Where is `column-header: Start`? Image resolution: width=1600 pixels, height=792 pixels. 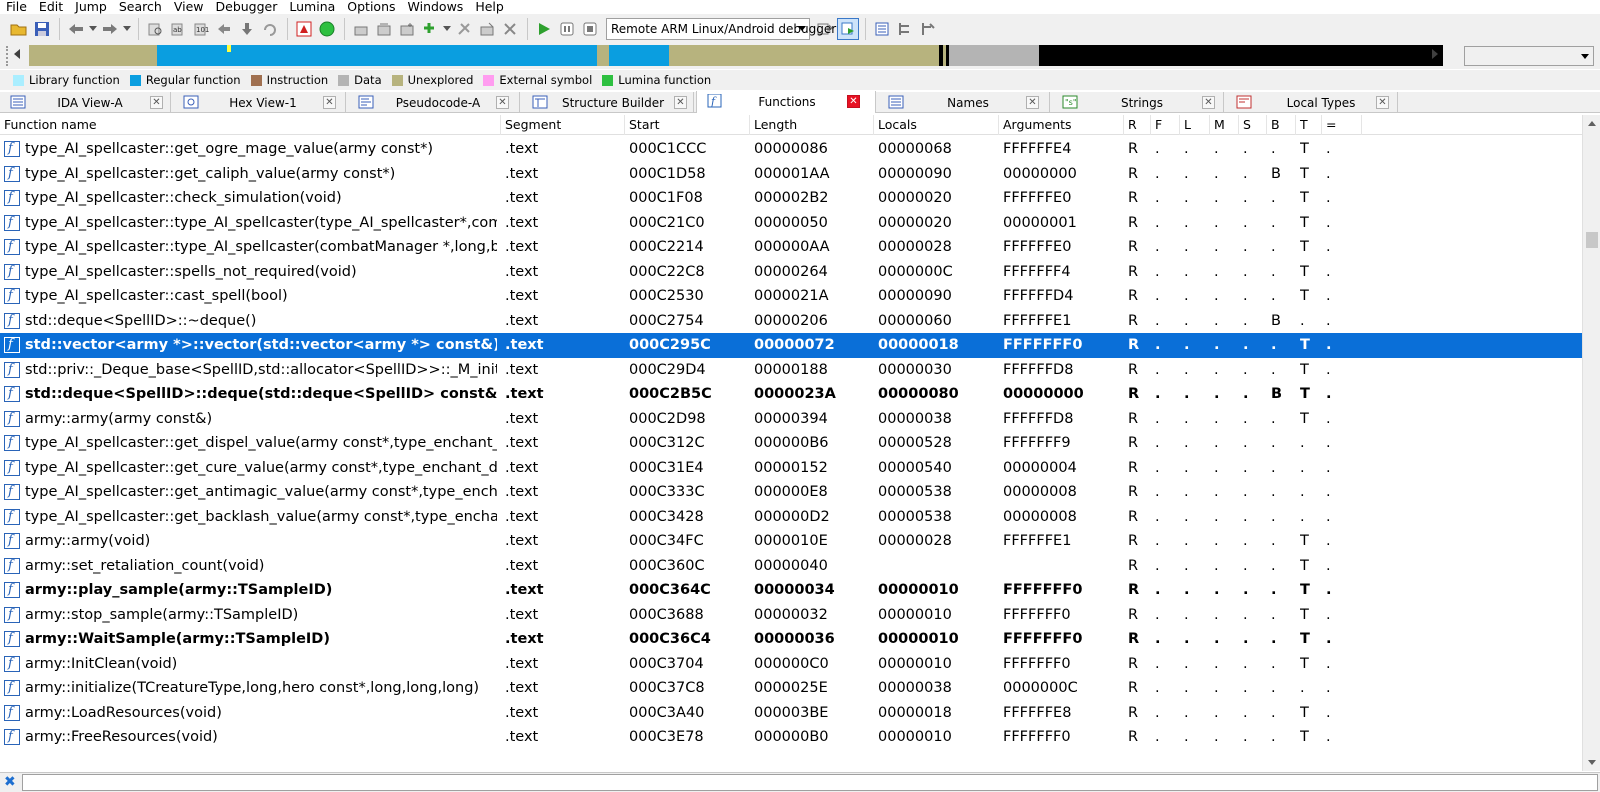 column-header: Start is located at coordinates (687, 125).